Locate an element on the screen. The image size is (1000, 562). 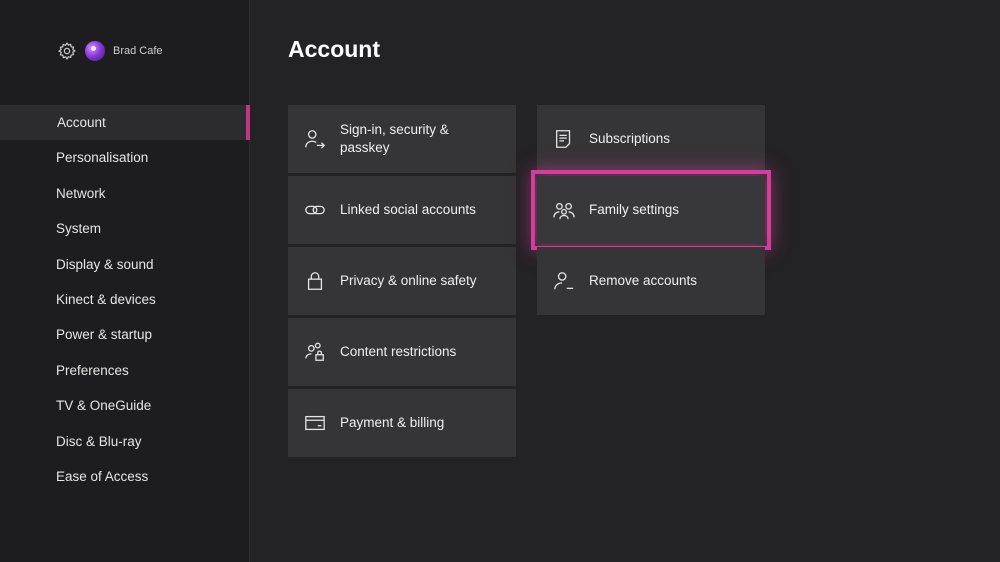
tile-content-restrictions: Content restrictions is located at coordinates (402, 352).